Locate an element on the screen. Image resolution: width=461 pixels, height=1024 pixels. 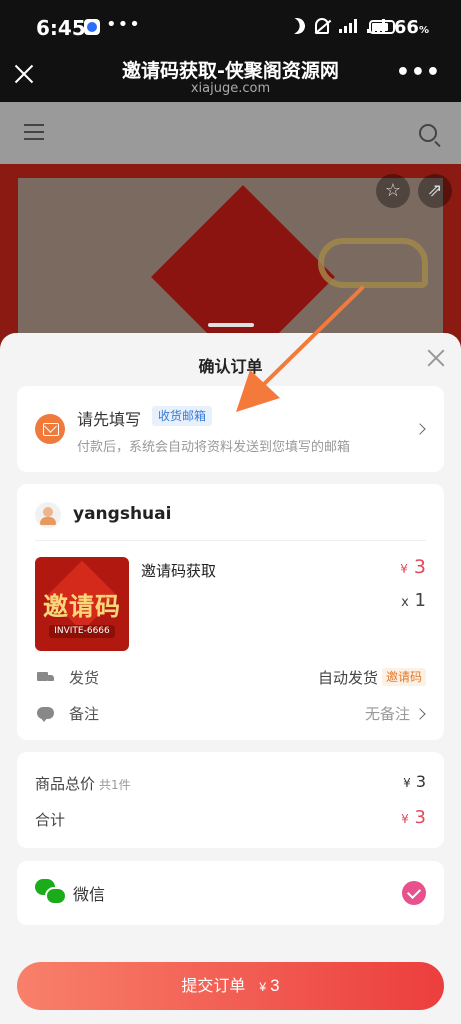
page-title: 邀请码获取-侠聚阁资源网 is located at coordinates (230, 71).